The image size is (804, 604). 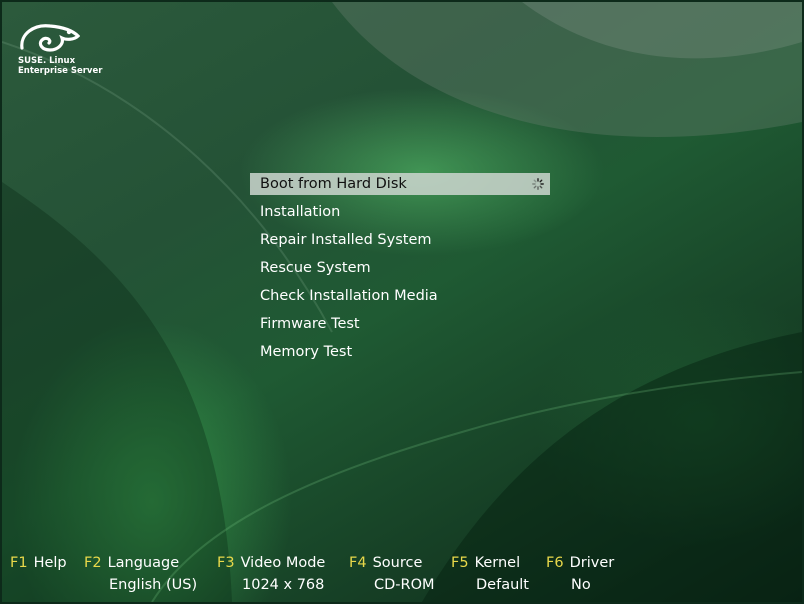 I want to click on brand-text: SUSE. Linux Enterprise Server, so click(x=60, y=66).